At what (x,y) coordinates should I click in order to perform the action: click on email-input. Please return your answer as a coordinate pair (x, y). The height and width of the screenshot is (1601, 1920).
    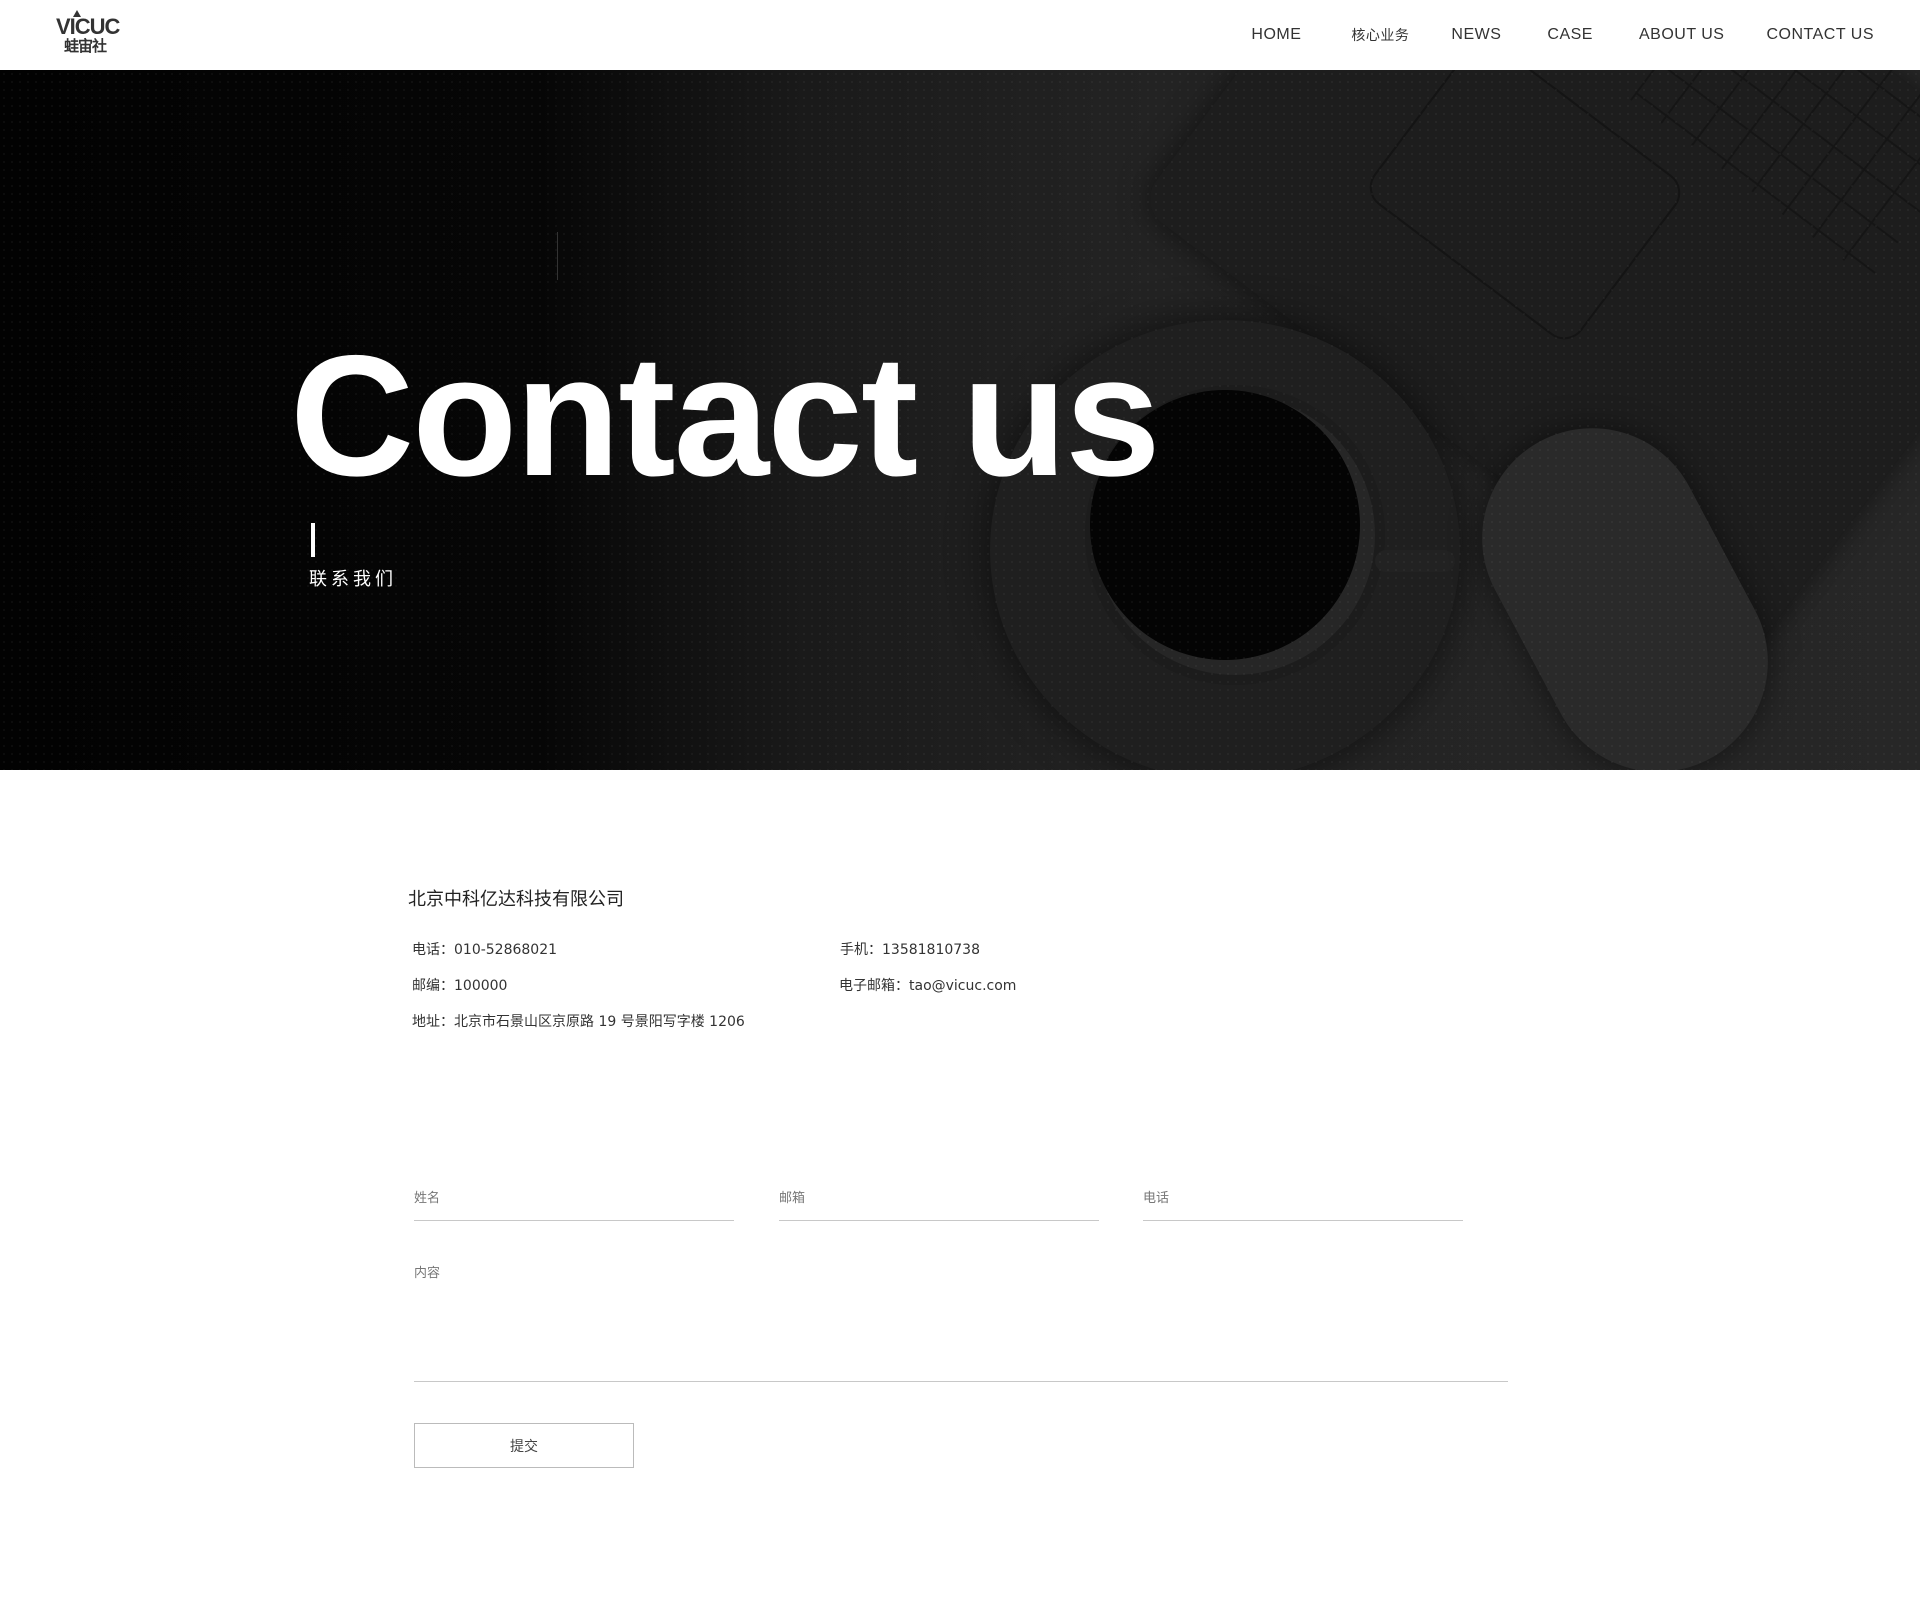
    Looking at the image, I should click on (939, 1198).